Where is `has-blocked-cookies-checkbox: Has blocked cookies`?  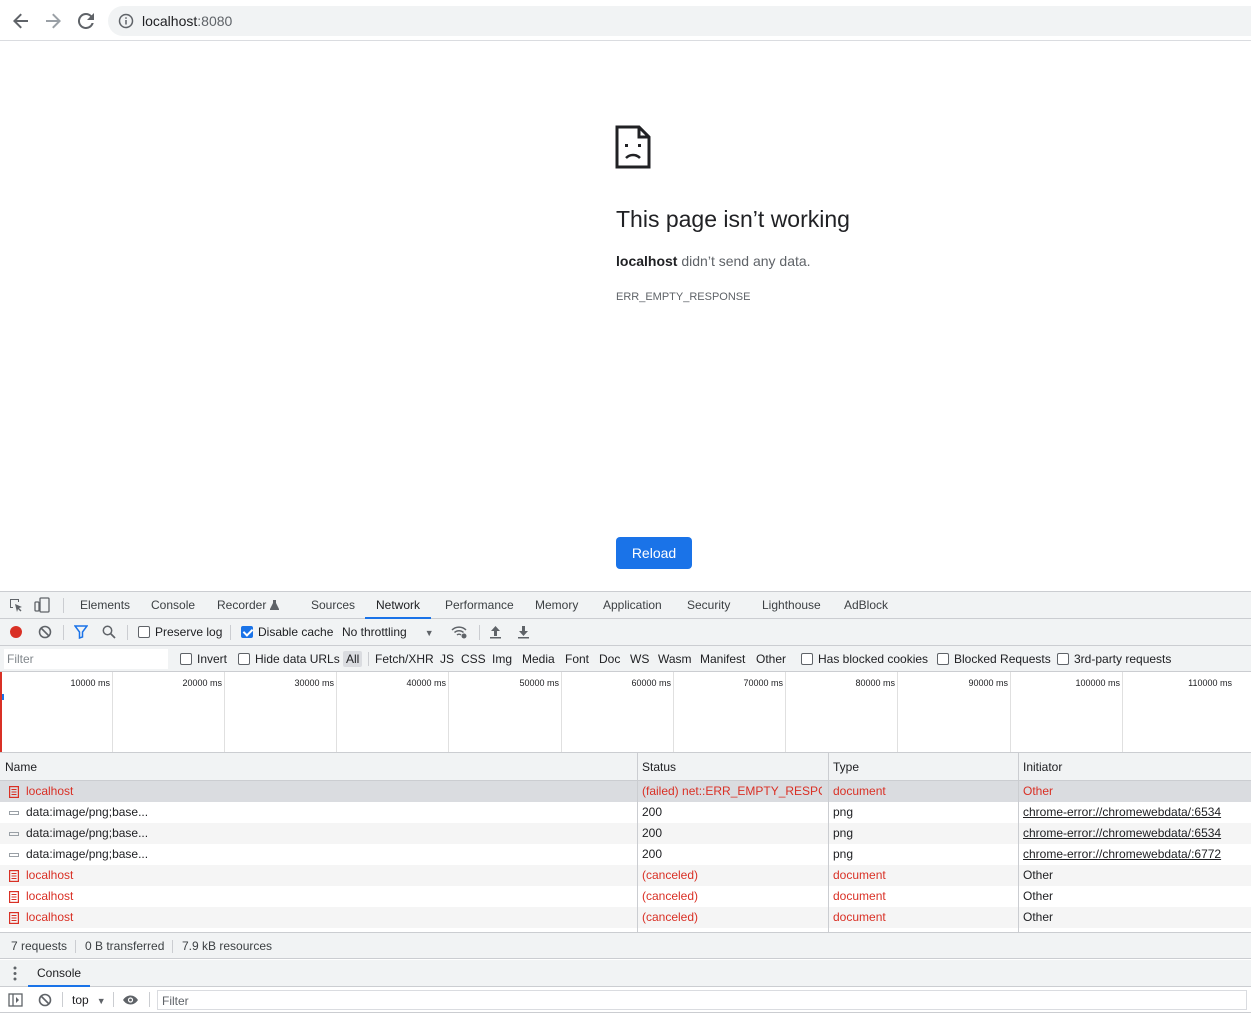
has-blocked-cookies-checkbox: Has blocked cookies is located at coordinates (864, 659).